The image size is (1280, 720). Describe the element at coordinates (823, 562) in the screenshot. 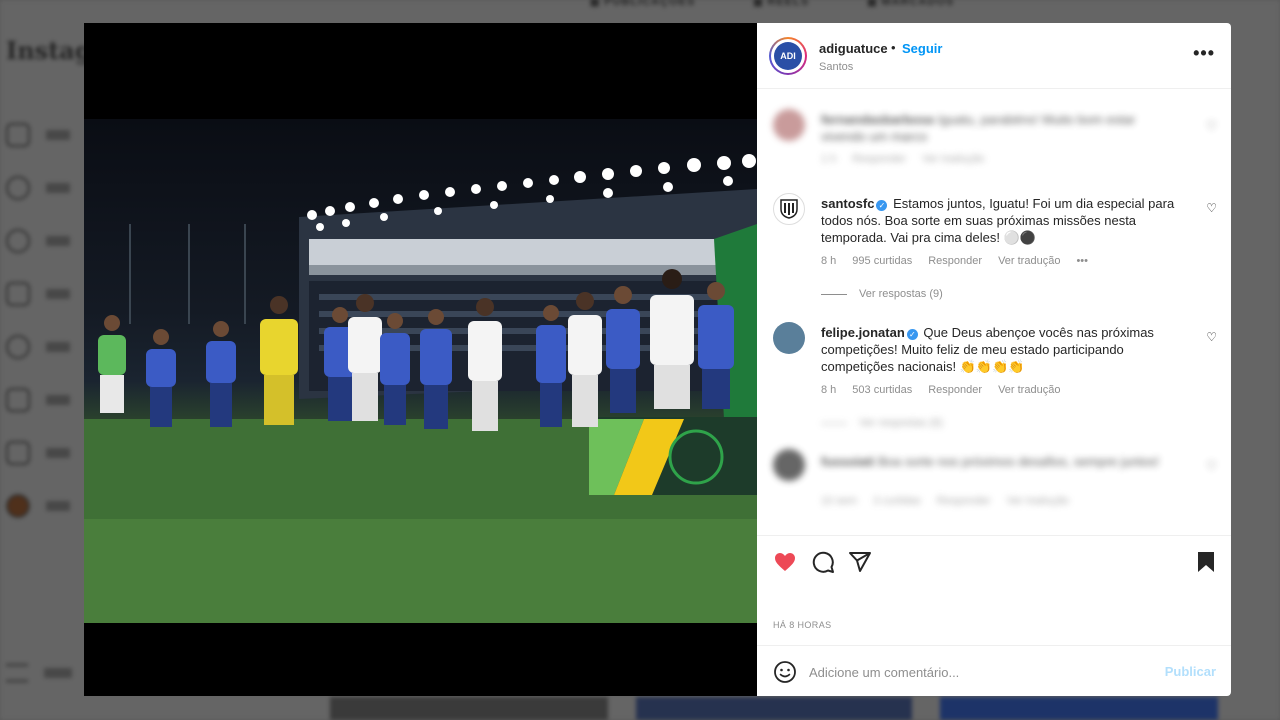

I see `comment-icon` at that location.